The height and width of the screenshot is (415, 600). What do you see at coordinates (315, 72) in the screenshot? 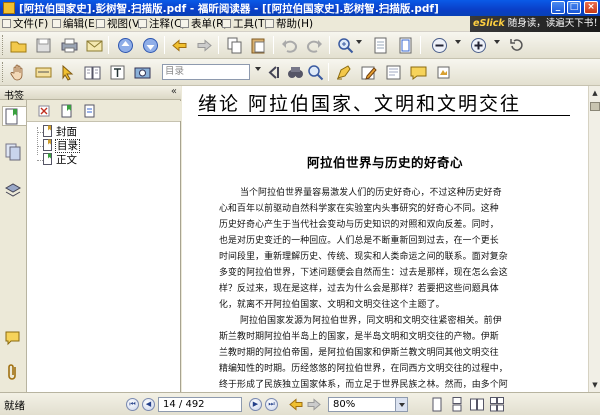
I see `search-button` at bounding box center [315, 72].